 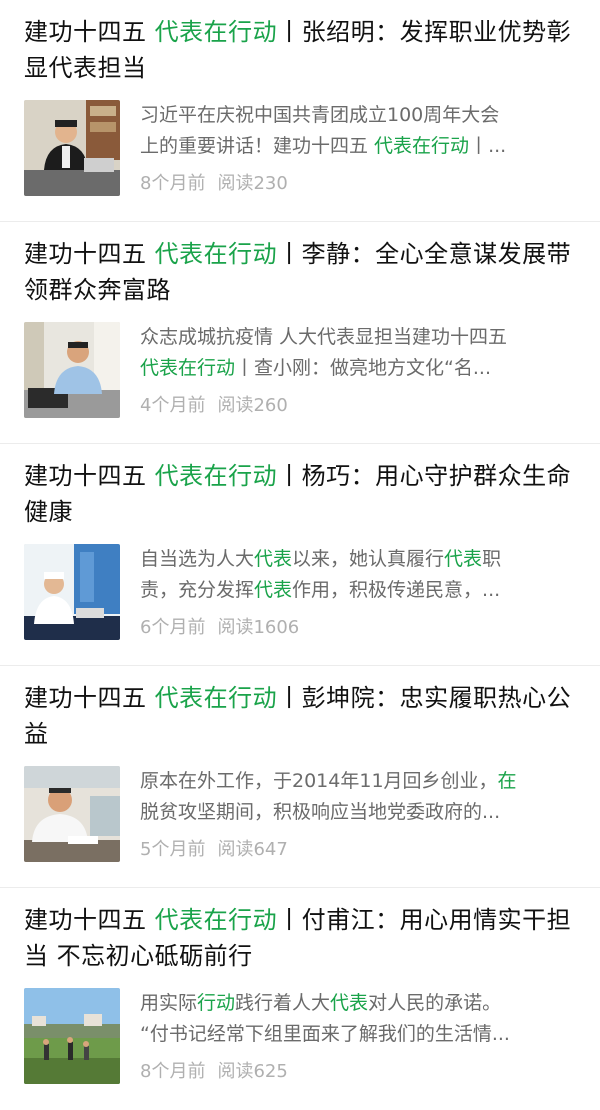 What do you see at coordinates (72, 814) in the screenshot?
I see `man-writing-photo-icon` at bounding box center [72, 814].